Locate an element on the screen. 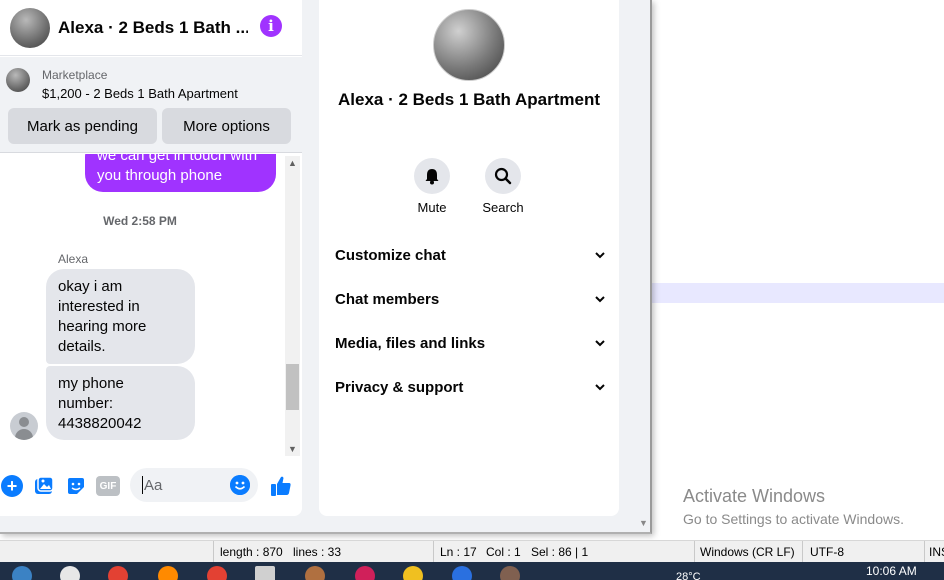 The width and height of the screenshot is (944, 580). chat-members-section: Chat members is located at coordinates (470, 299).